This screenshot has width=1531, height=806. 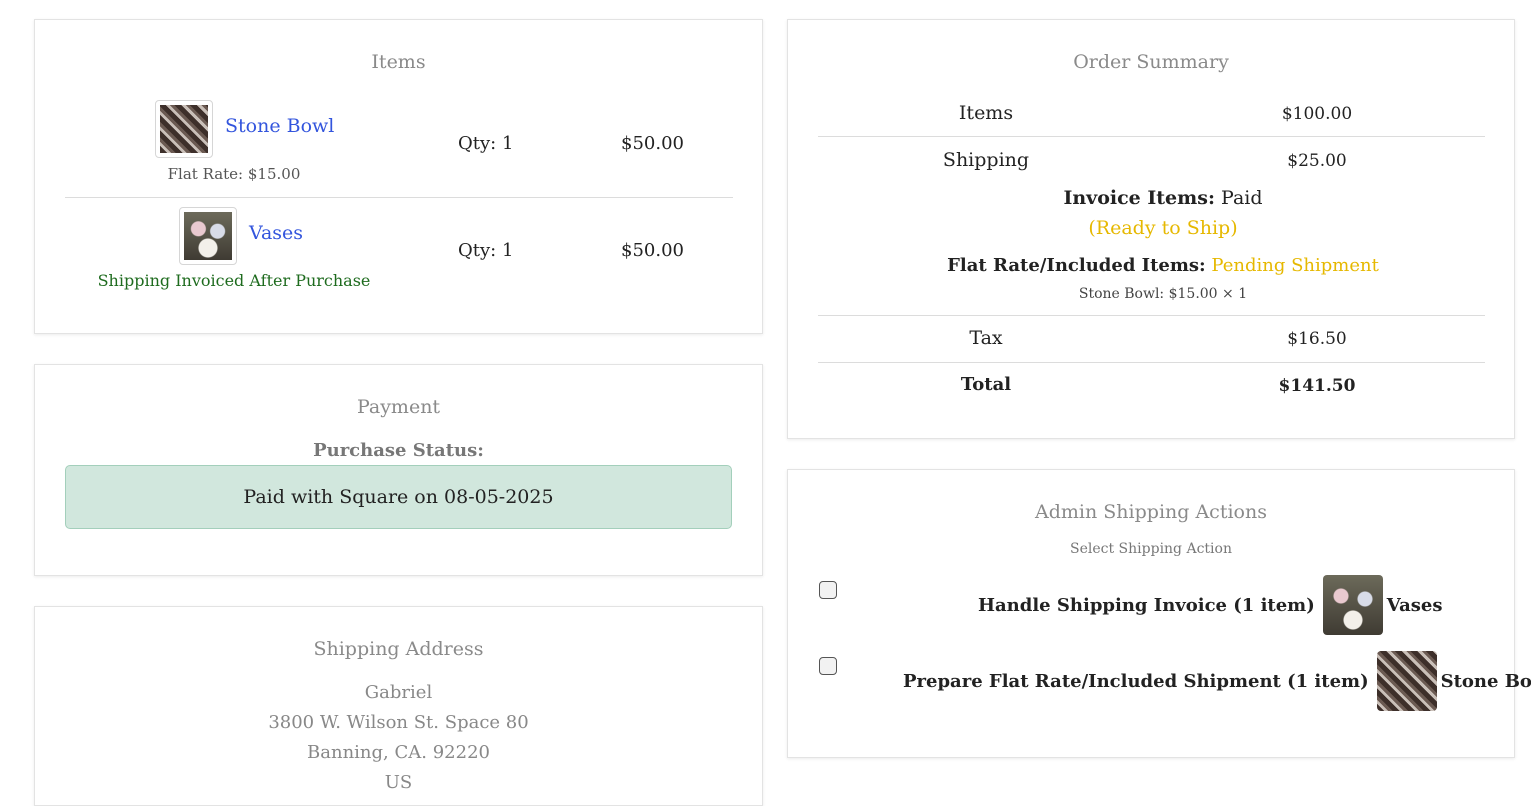 I want to click on admin-shipping-actions-title: Admin Shipping Actions, so click(x=1151, y=512).